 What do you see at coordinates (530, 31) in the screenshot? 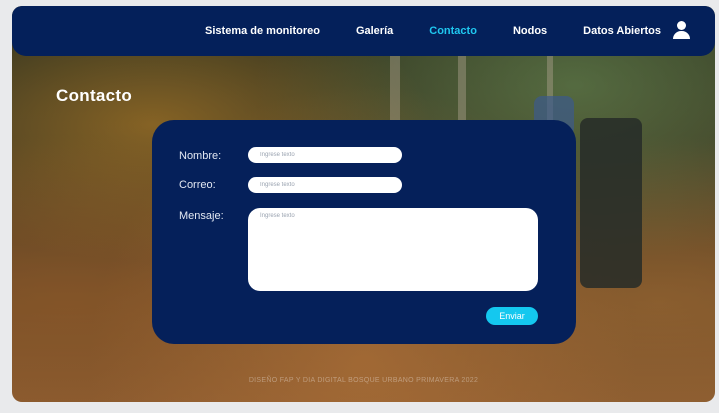
I see `nav-nodos: Nodos` at bounding box center [530, 31].